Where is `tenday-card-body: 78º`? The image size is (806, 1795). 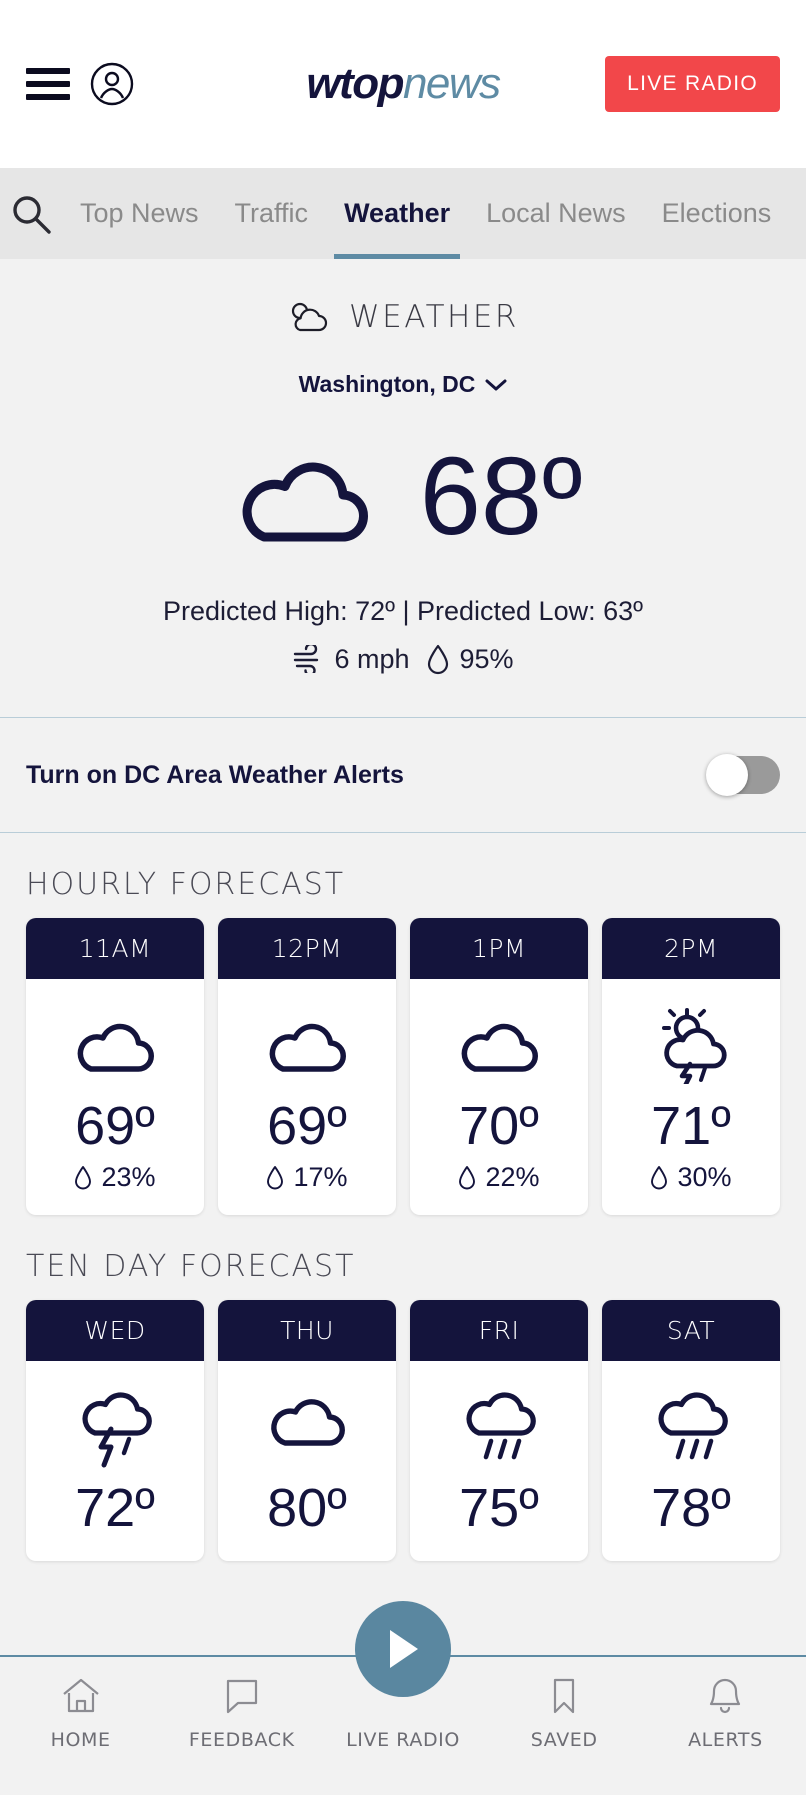
tenday-card-body: 78º is located at coordinates (691, 1460).